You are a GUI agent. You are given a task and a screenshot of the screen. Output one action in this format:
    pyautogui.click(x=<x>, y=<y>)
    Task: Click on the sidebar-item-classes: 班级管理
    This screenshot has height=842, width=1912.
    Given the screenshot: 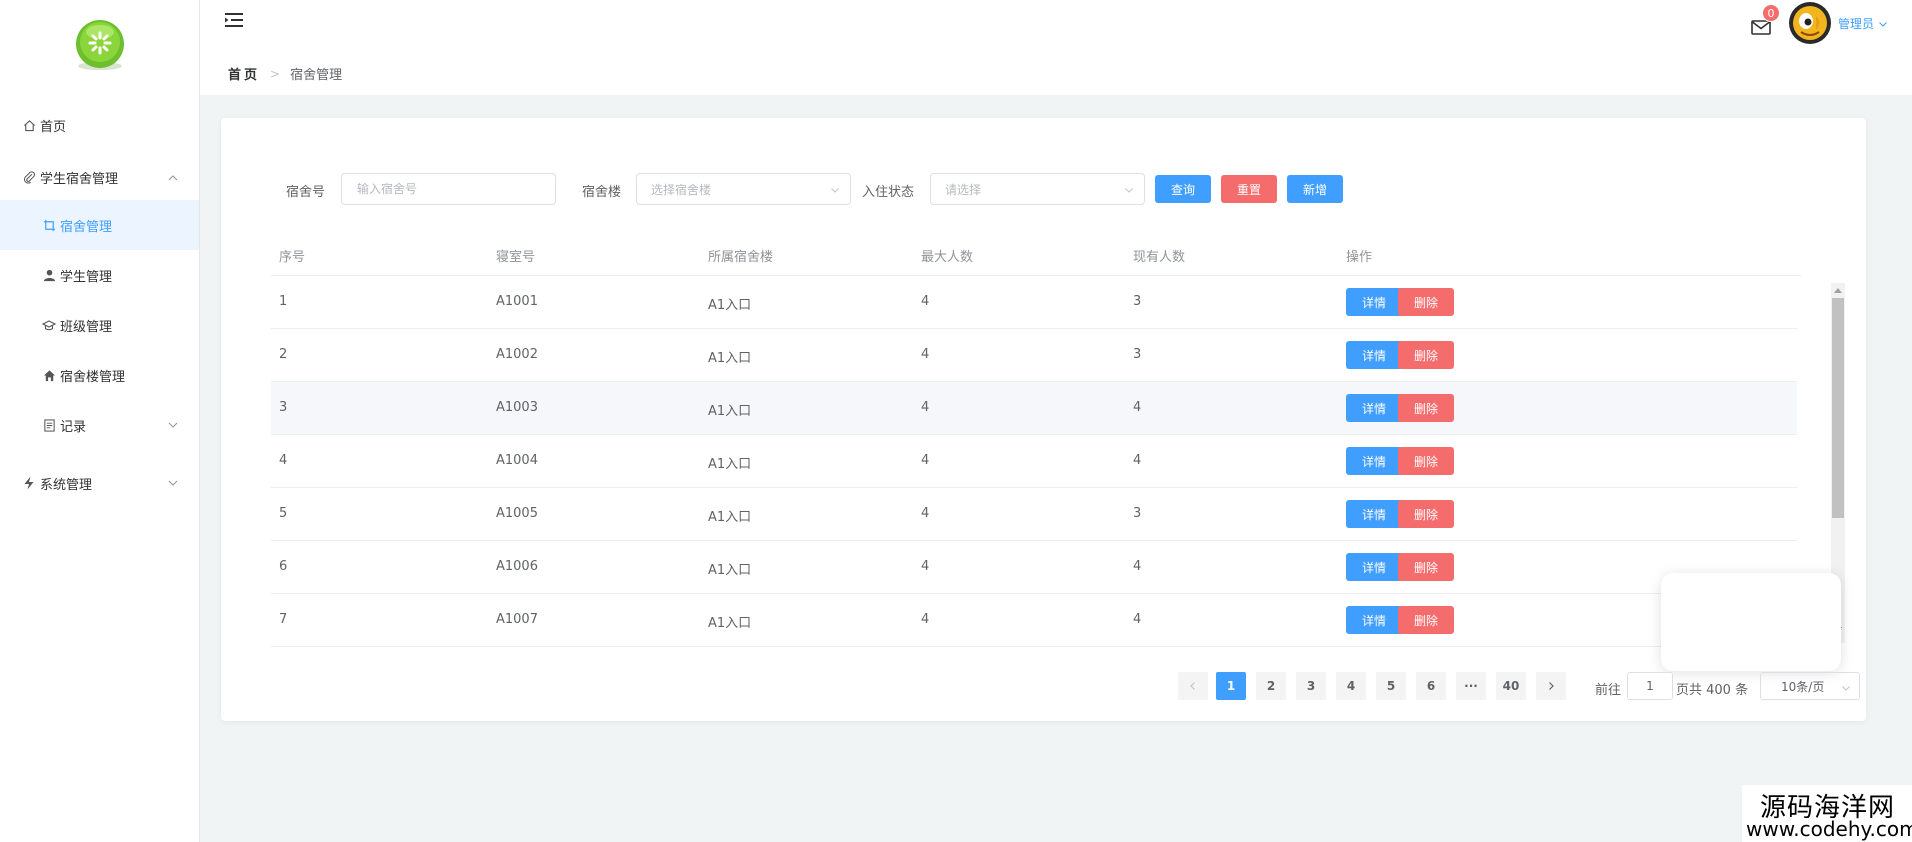 What is the action you would take?
    pyautogui.click(x=99, y=325)
    